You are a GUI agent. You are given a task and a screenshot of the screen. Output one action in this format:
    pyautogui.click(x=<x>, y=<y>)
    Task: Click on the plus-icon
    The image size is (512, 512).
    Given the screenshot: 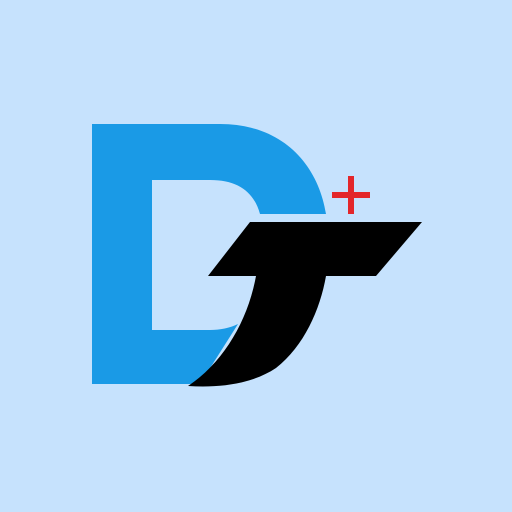 What is the action you would take?
    pyautogui.click(x=351, y=195)
    